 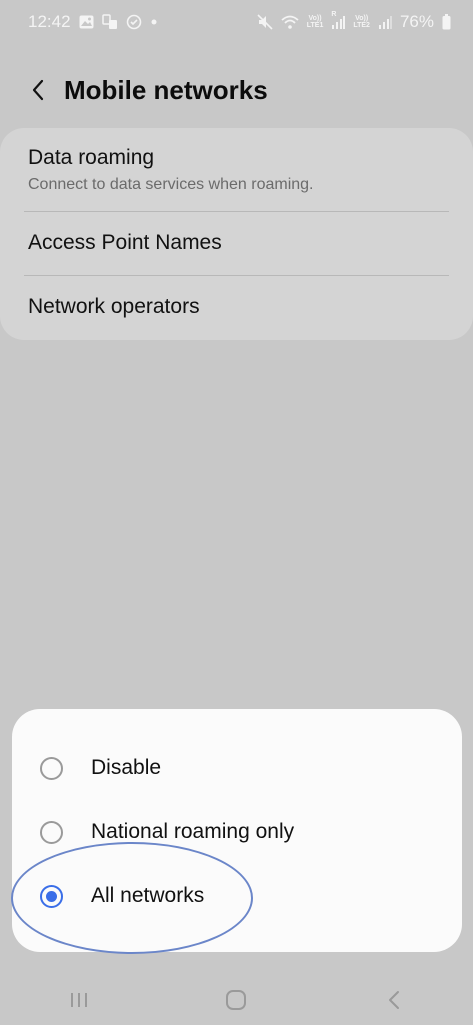 I want to click on option-national-roaming-only: National roaming only, so click(x=237, y=832).